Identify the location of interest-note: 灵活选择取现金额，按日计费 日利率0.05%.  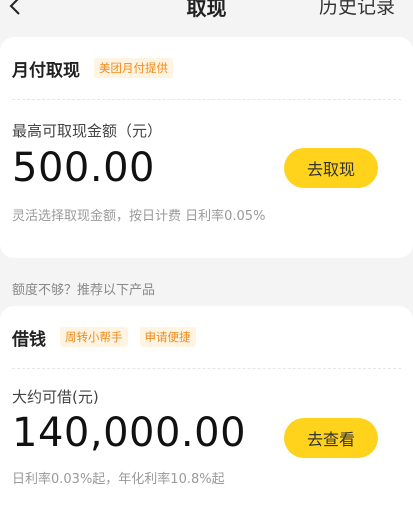
(139, 216).